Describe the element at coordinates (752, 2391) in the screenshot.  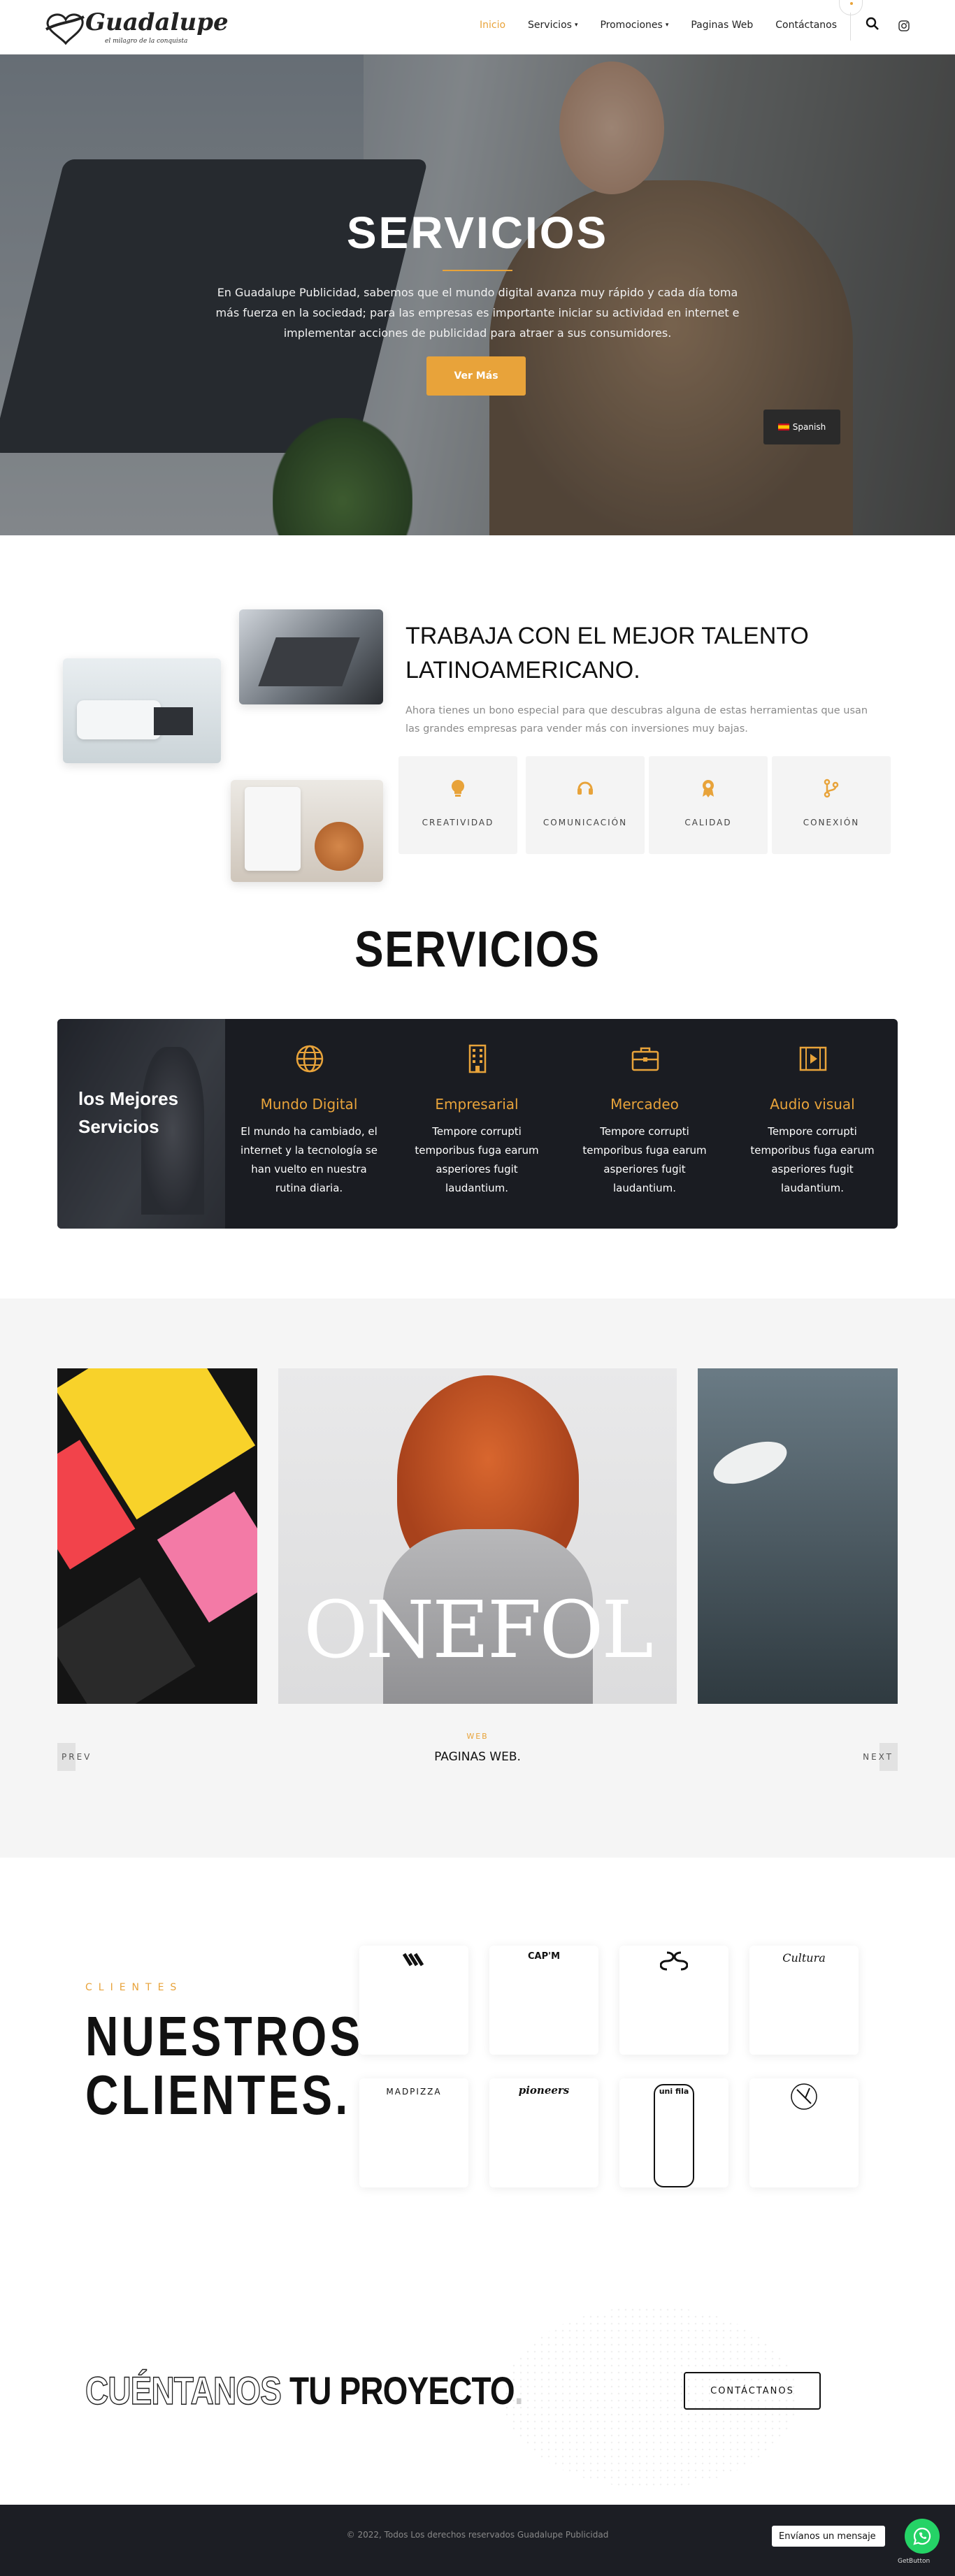
I see `contactanos-button: CONTÁCTANOS` at that location.